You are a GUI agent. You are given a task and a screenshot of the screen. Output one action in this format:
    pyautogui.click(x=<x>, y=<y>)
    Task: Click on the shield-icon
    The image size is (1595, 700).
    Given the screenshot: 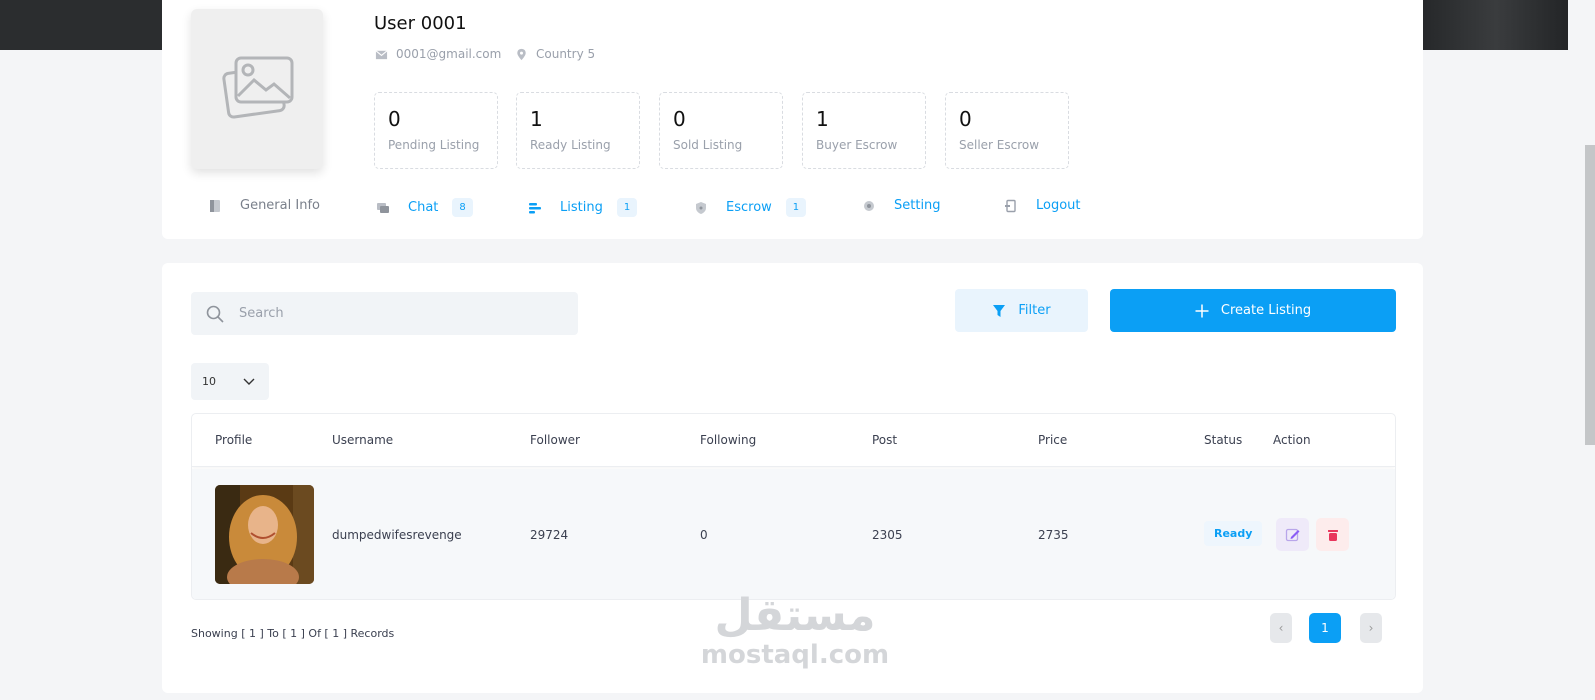 What is the action you would take?
    pyautogui.click(x=701, y=207)
    